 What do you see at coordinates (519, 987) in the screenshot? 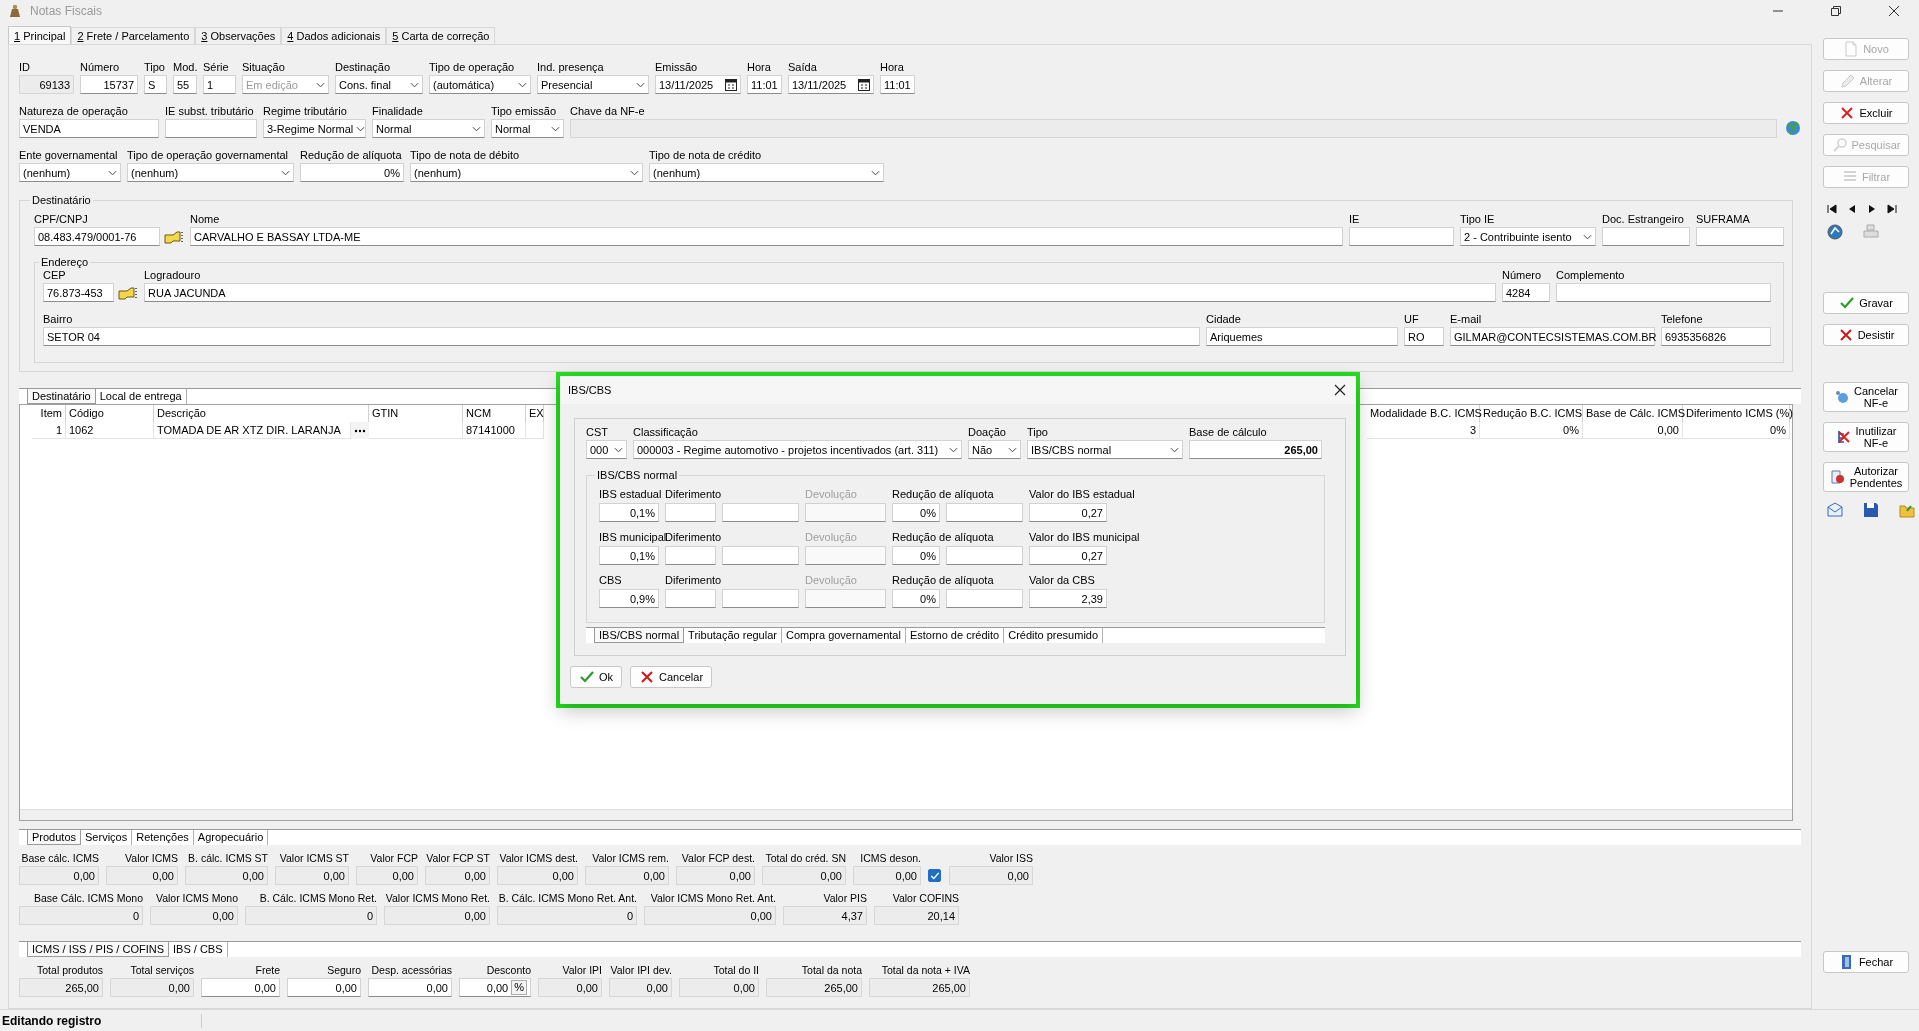
I see `percent-button: %` at bounding box center [519, 987].